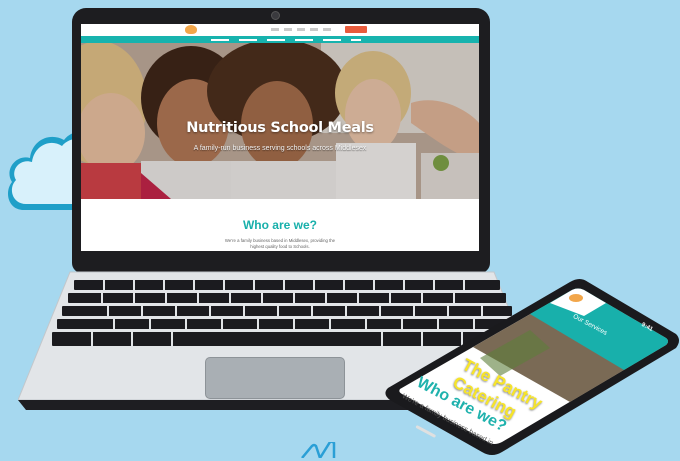 The height and width of the screenshot is (461, 680). What do you see at coordinates (191, 29) in the screenshot?
I see `site-logo` at bounding box center [191, 29].